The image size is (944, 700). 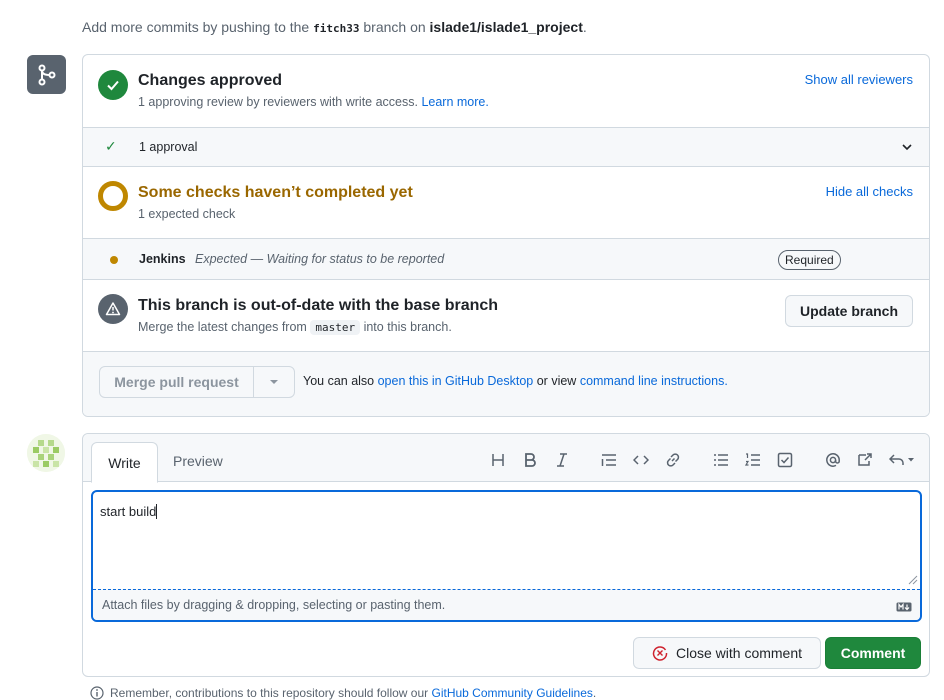 What do you see at coordinates (849, 311) in the screenshot?
I see `update-branch-button: Update branch` at bounding box center [849, 311].